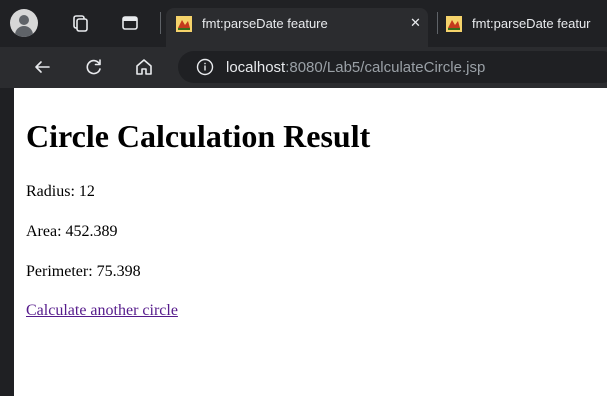 The height and width of the screenshot is (396, 607). Describe the element at coordinates (50, 191) in the screenshot. I see `radius-label: Radius:` at that location.